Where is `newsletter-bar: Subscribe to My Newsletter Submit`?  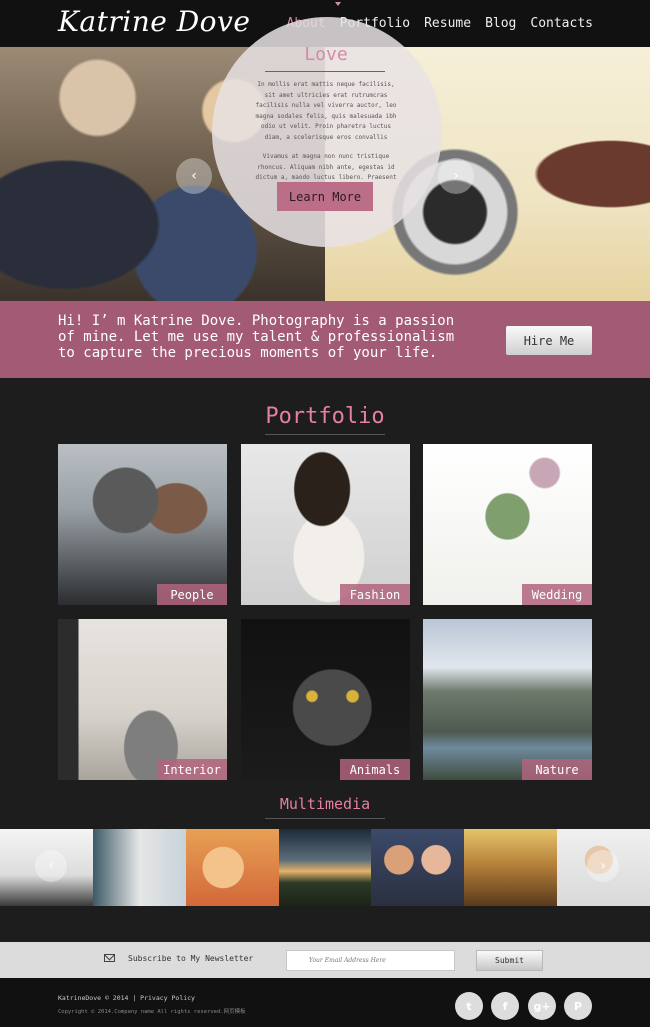 newsletter-bar: Subscribe to My Newsletter Submit is located at coordinates (325, 960).